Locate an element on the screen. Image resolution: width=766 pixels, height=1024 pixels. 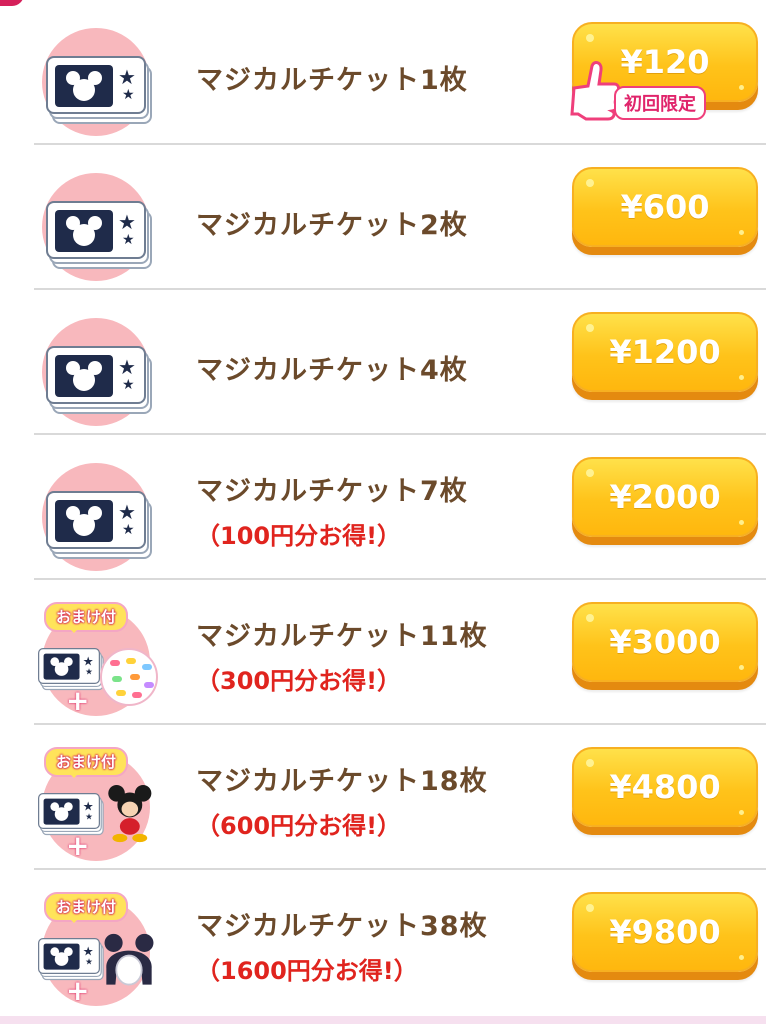
list-item: ★ ★ + おまけ付 マジカルチケット11枚 （300円分お得!） ¥3000 is located at coordinates (383, 652).